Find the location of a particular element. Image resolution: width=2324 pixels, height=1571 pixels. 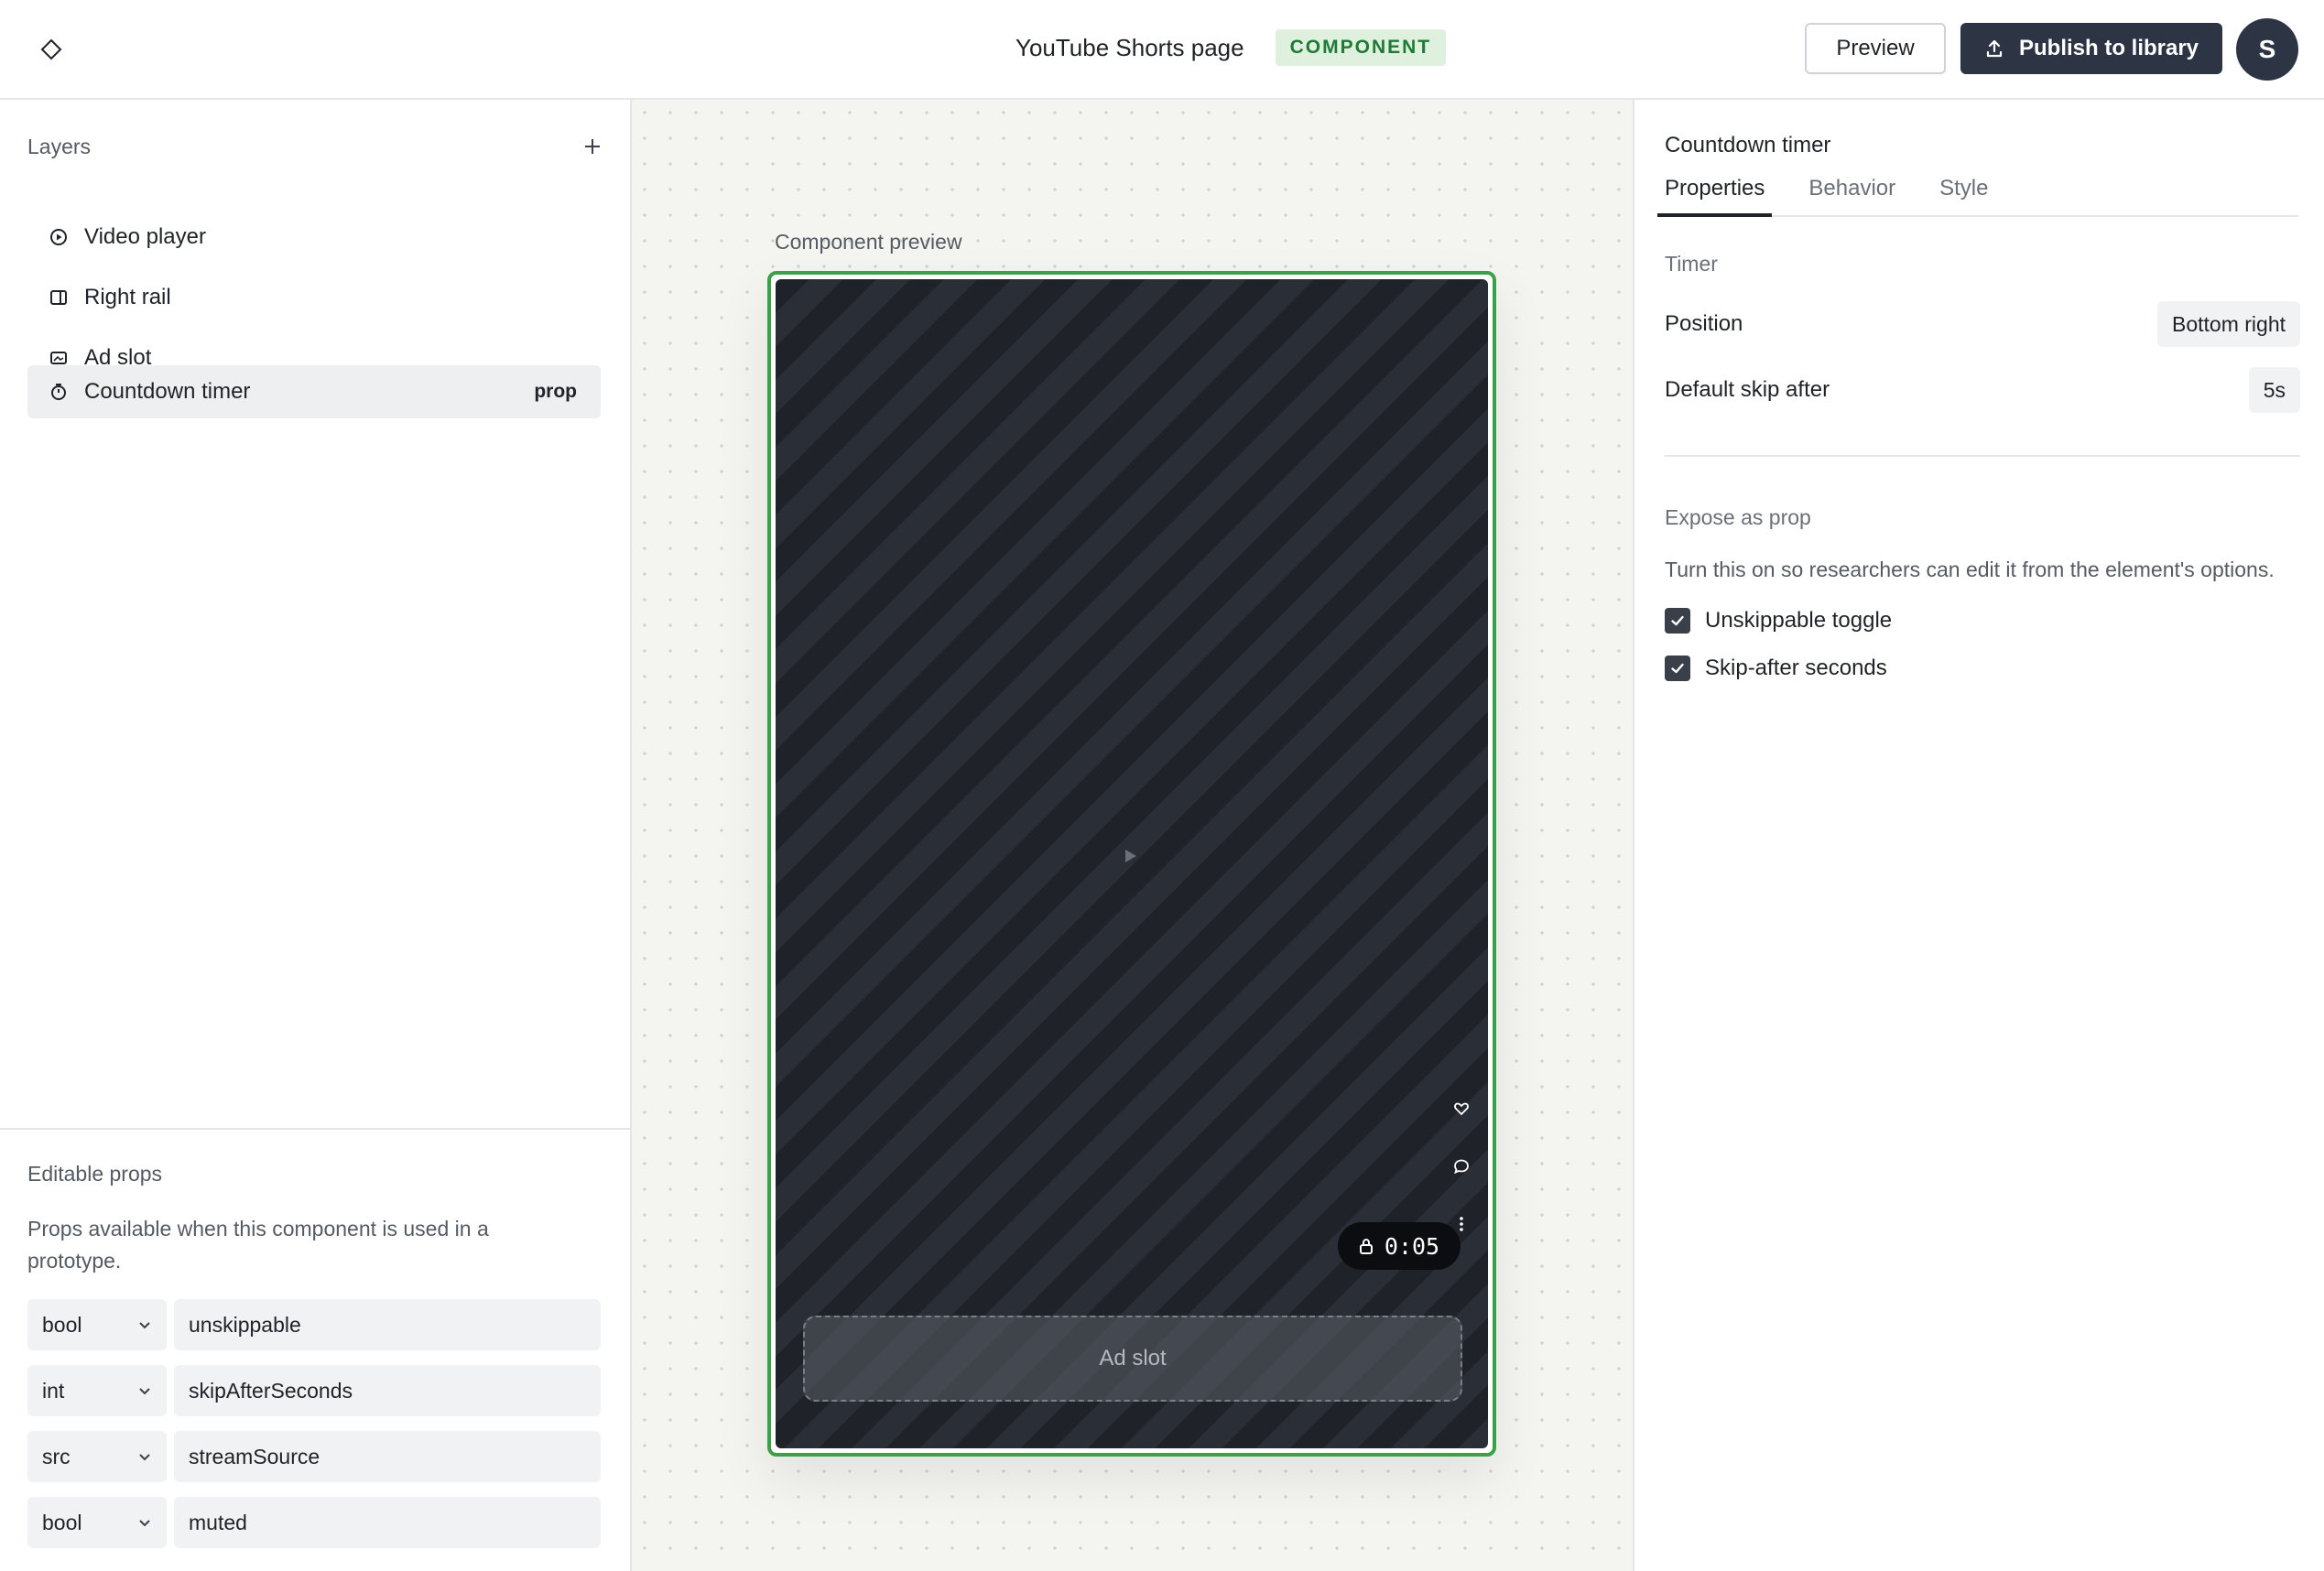

inspector-tabs: Properties Behavior Style is located at coordinates (1978, 194).